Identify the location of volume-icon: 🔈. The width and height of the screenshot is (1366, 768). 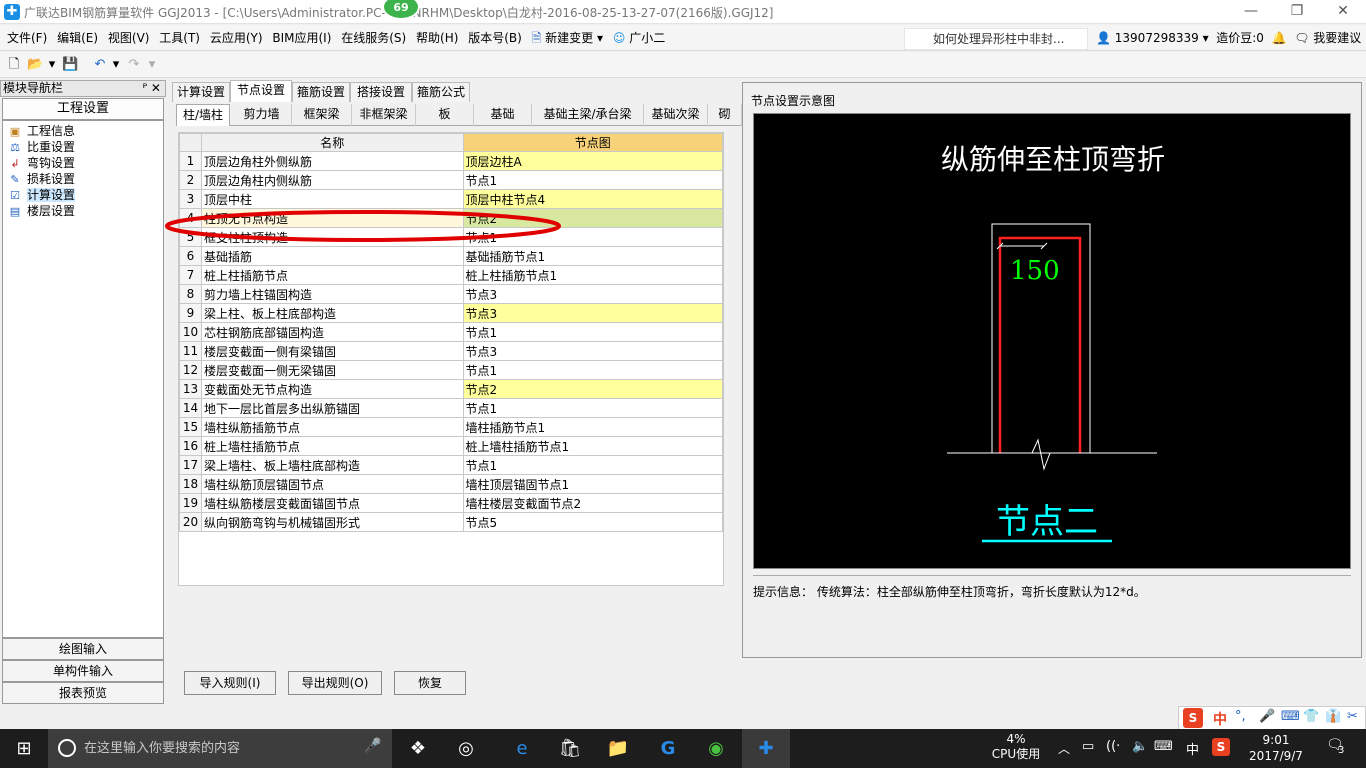
(1140, 746).